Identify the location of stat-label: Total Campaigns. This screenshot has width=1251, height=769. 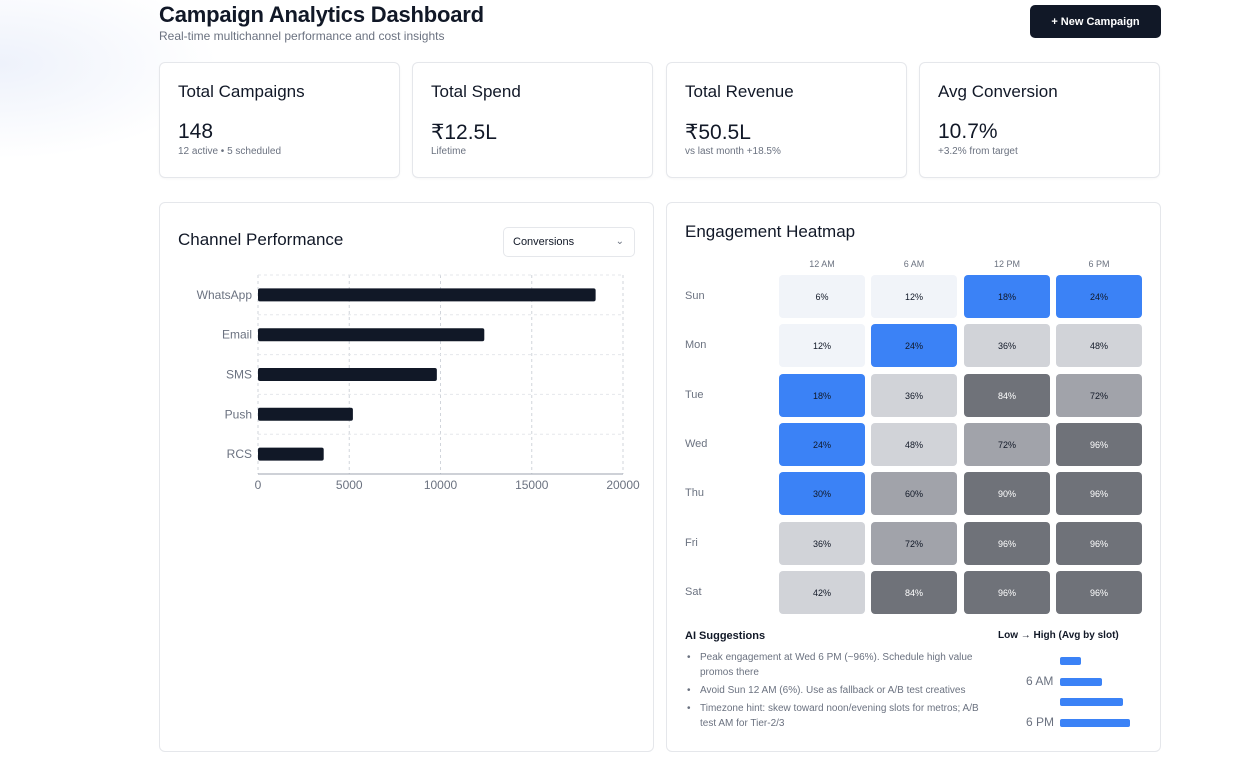
(241, 91).